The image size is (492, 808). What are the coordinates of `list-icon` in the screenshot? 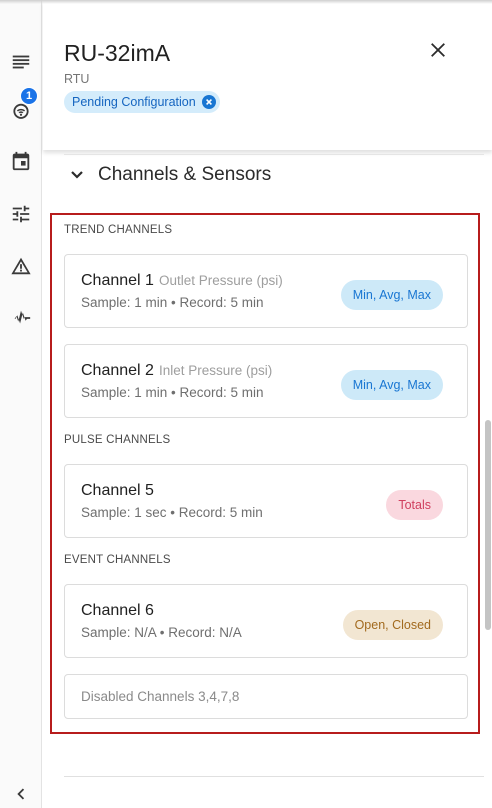 It's located at (21, 62).